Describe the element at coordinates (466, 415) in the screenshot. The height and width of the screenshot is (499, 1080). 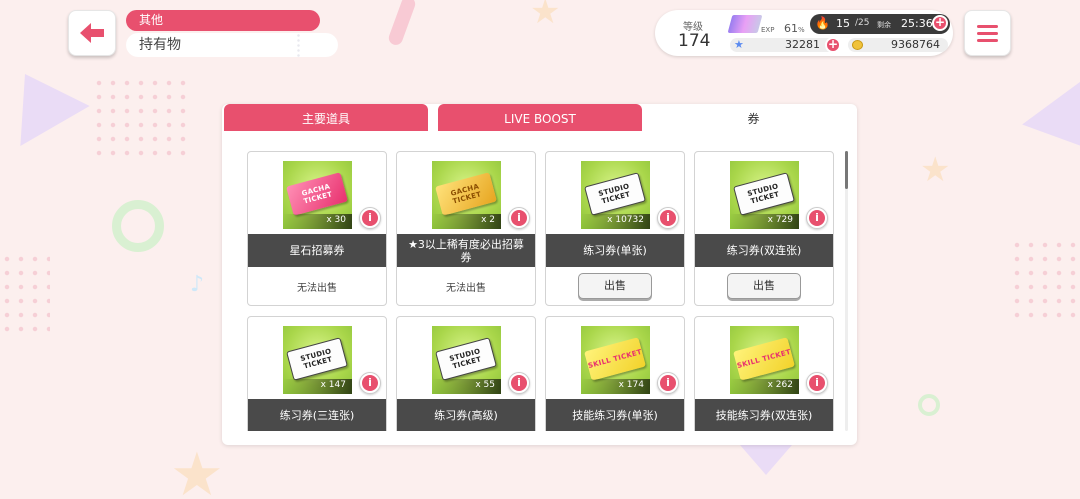
I see `item-name: 练习券(高级)` at that location.